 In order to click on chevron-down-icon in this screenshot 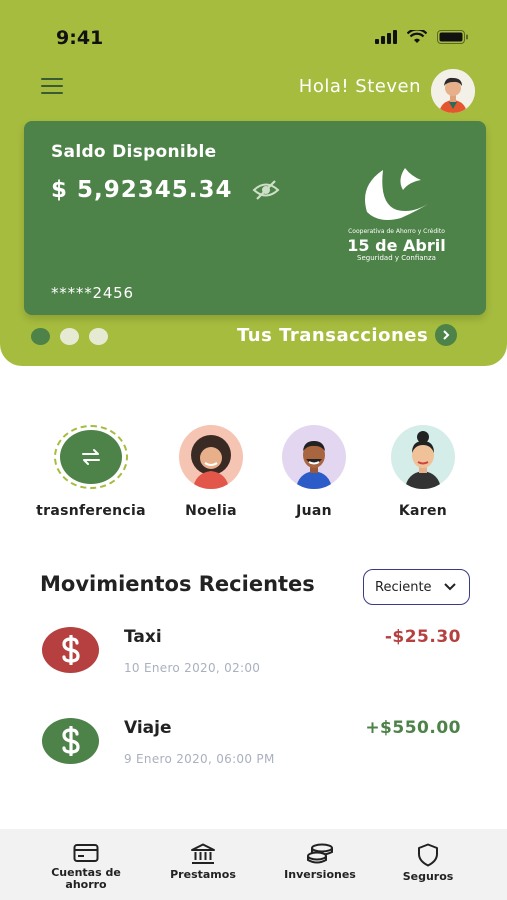, I will do `click(450, 587)`.